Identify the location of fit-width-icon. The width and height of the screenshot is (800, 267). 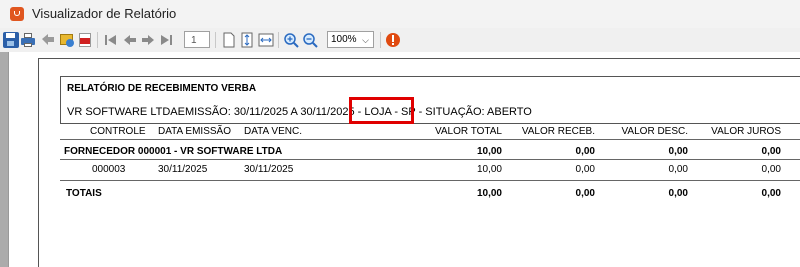
(266, 40).